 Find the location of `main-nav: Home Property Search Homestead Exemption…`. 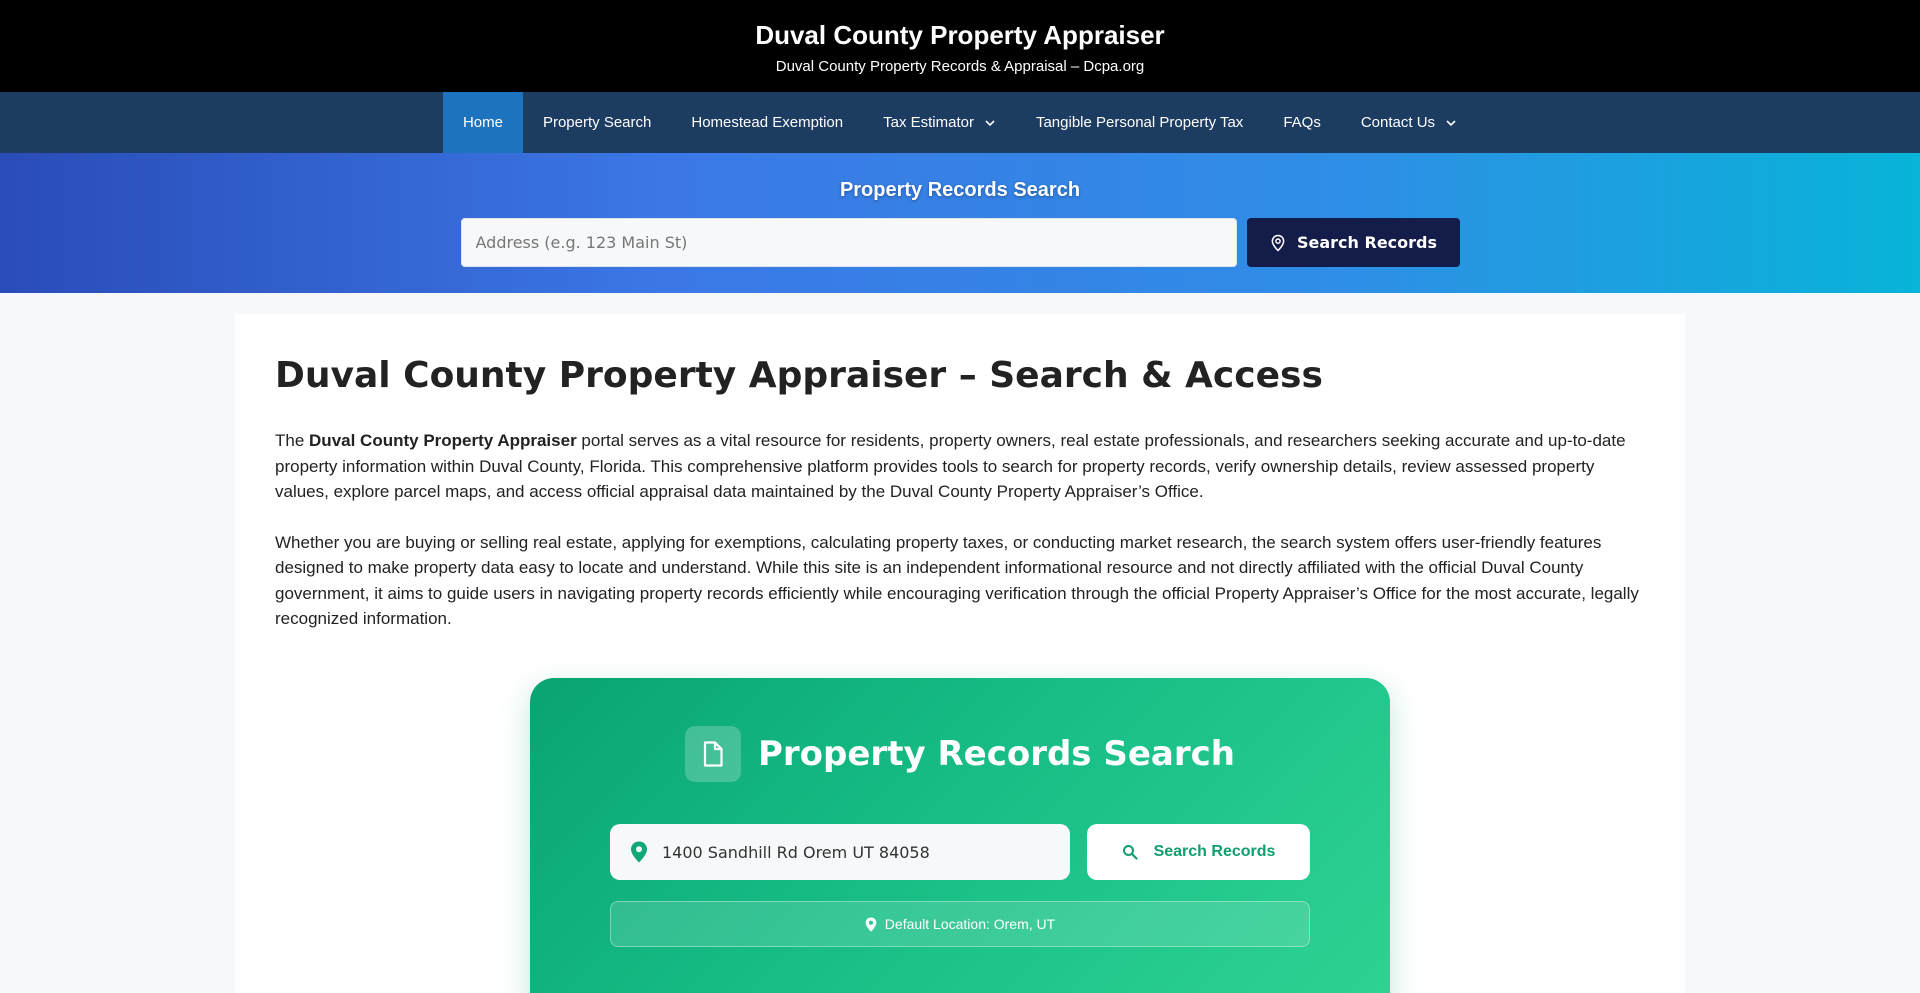

main-nav: Home Property Search Homestead Exemption… is located at coordinates (960, 122).